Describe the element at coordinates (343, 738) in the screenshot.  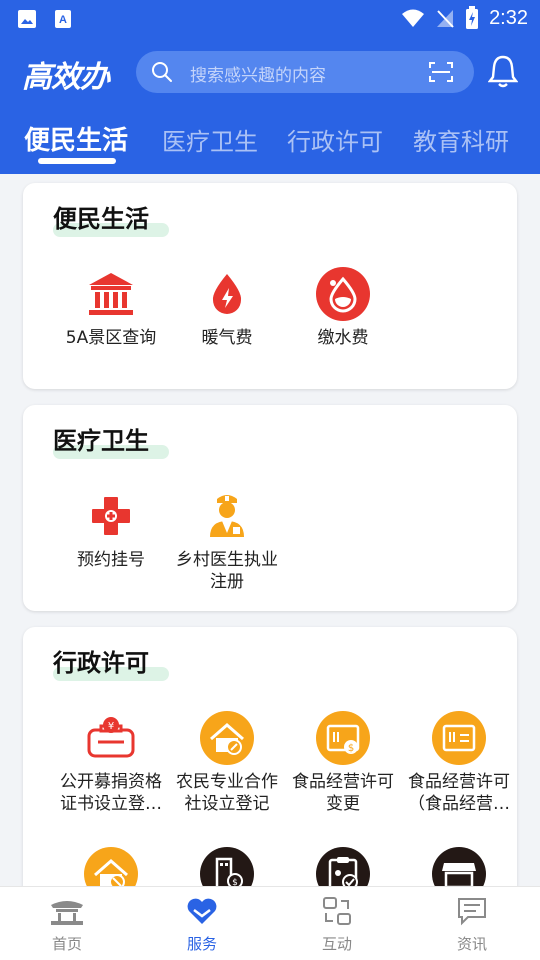
I see `license-card-icon: $` at that location.